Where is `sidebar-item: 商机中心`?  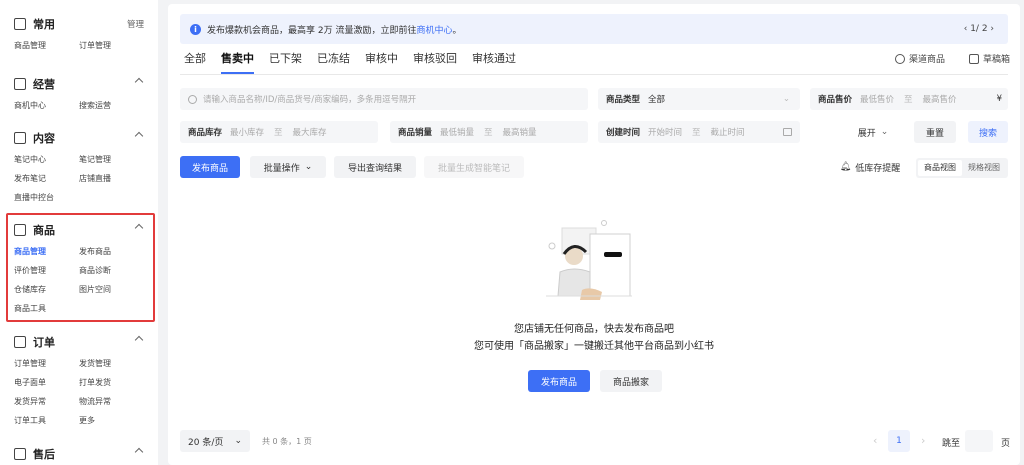
sidebar-item: 商机中心 is located at coordinates (46, 105).